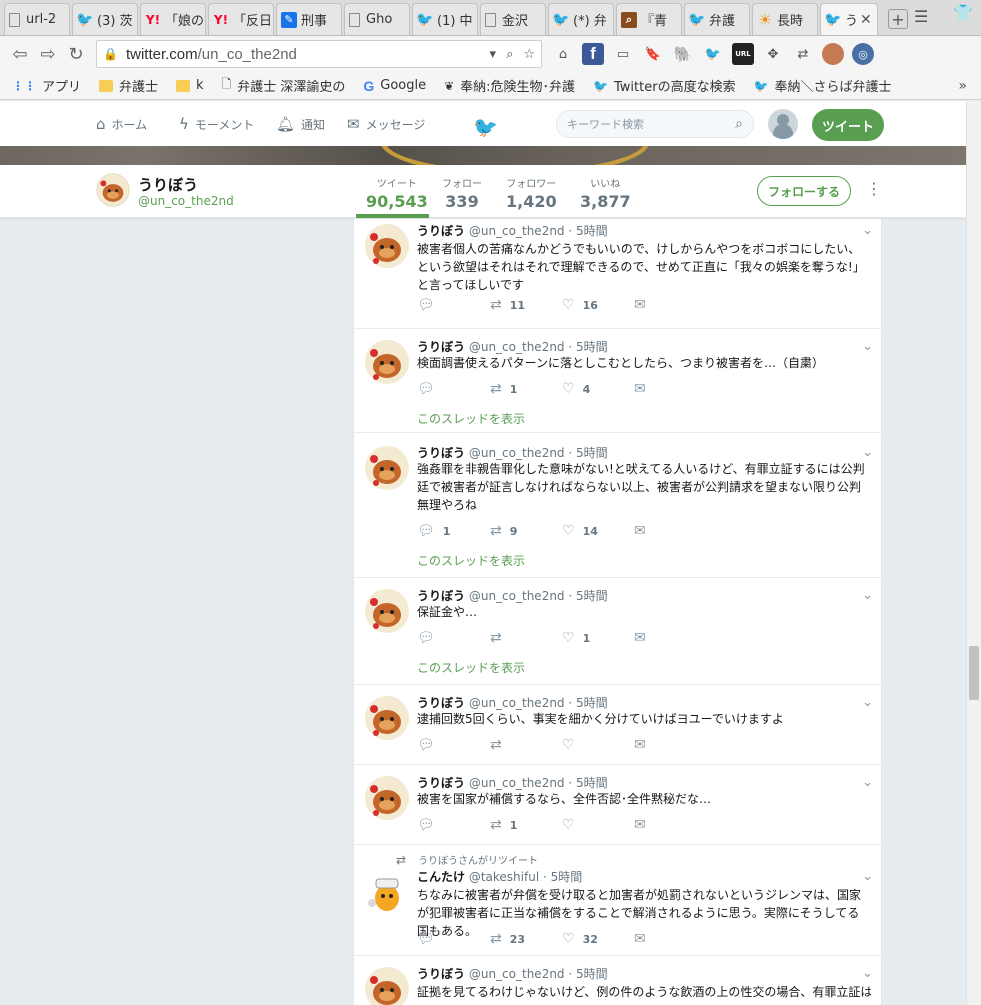 The image size is (981, 1005). Describe the element at coordinates (300, 124) in the screenshot. I see `nav-notifications: 🔔︎ 通知` at that location.